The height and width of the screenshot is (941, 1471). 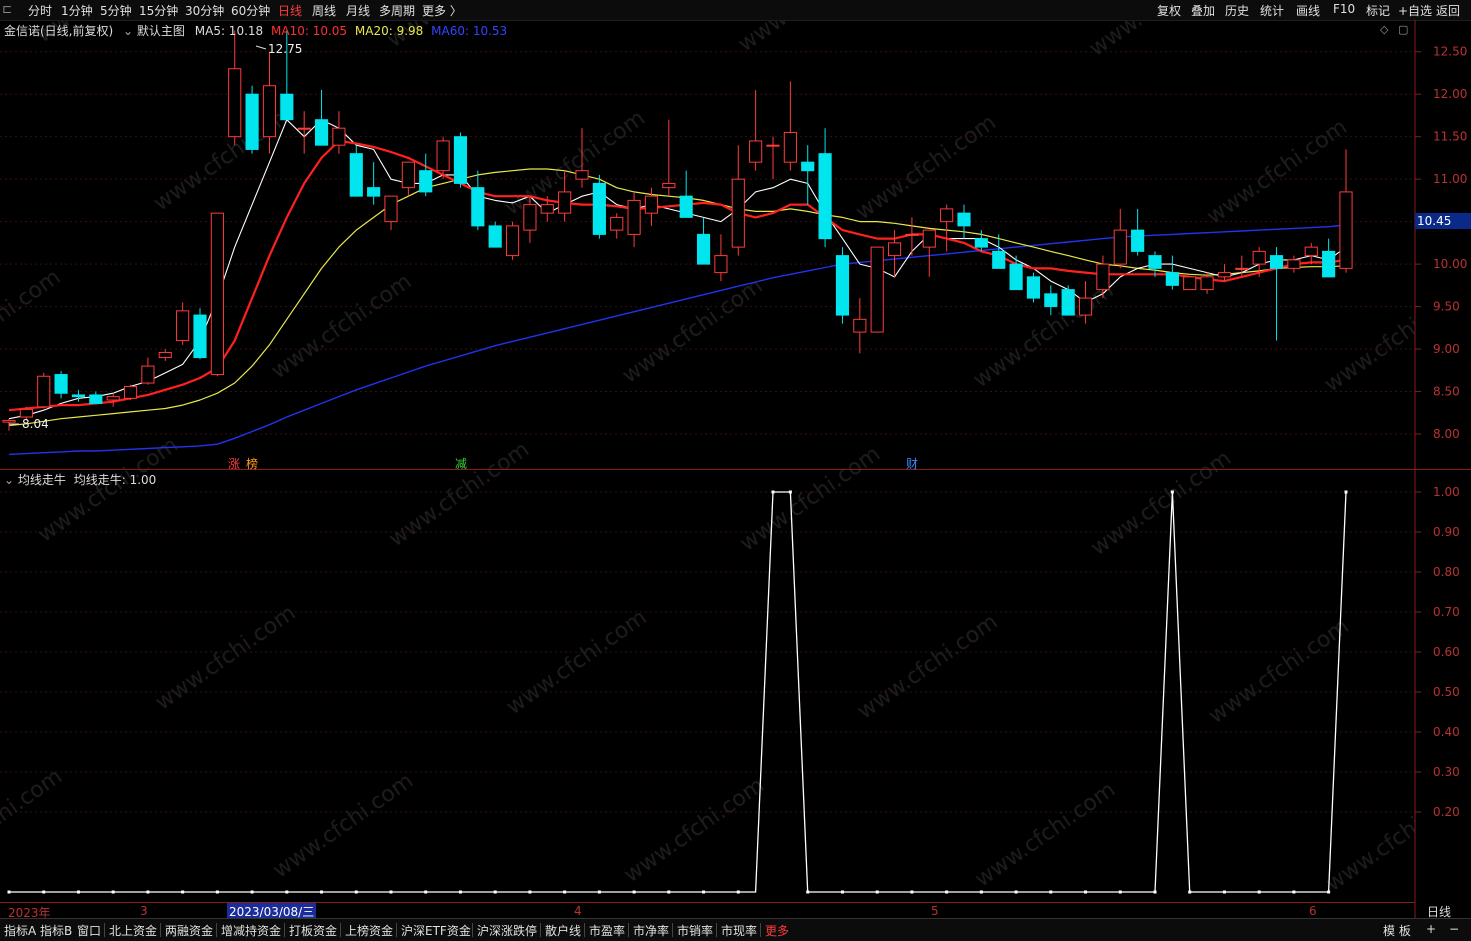 What do you see at coordinates (469, 31) in the screenshot?
I see `ma60-value: MA60: 10.53` at bounding box center [469, 31].